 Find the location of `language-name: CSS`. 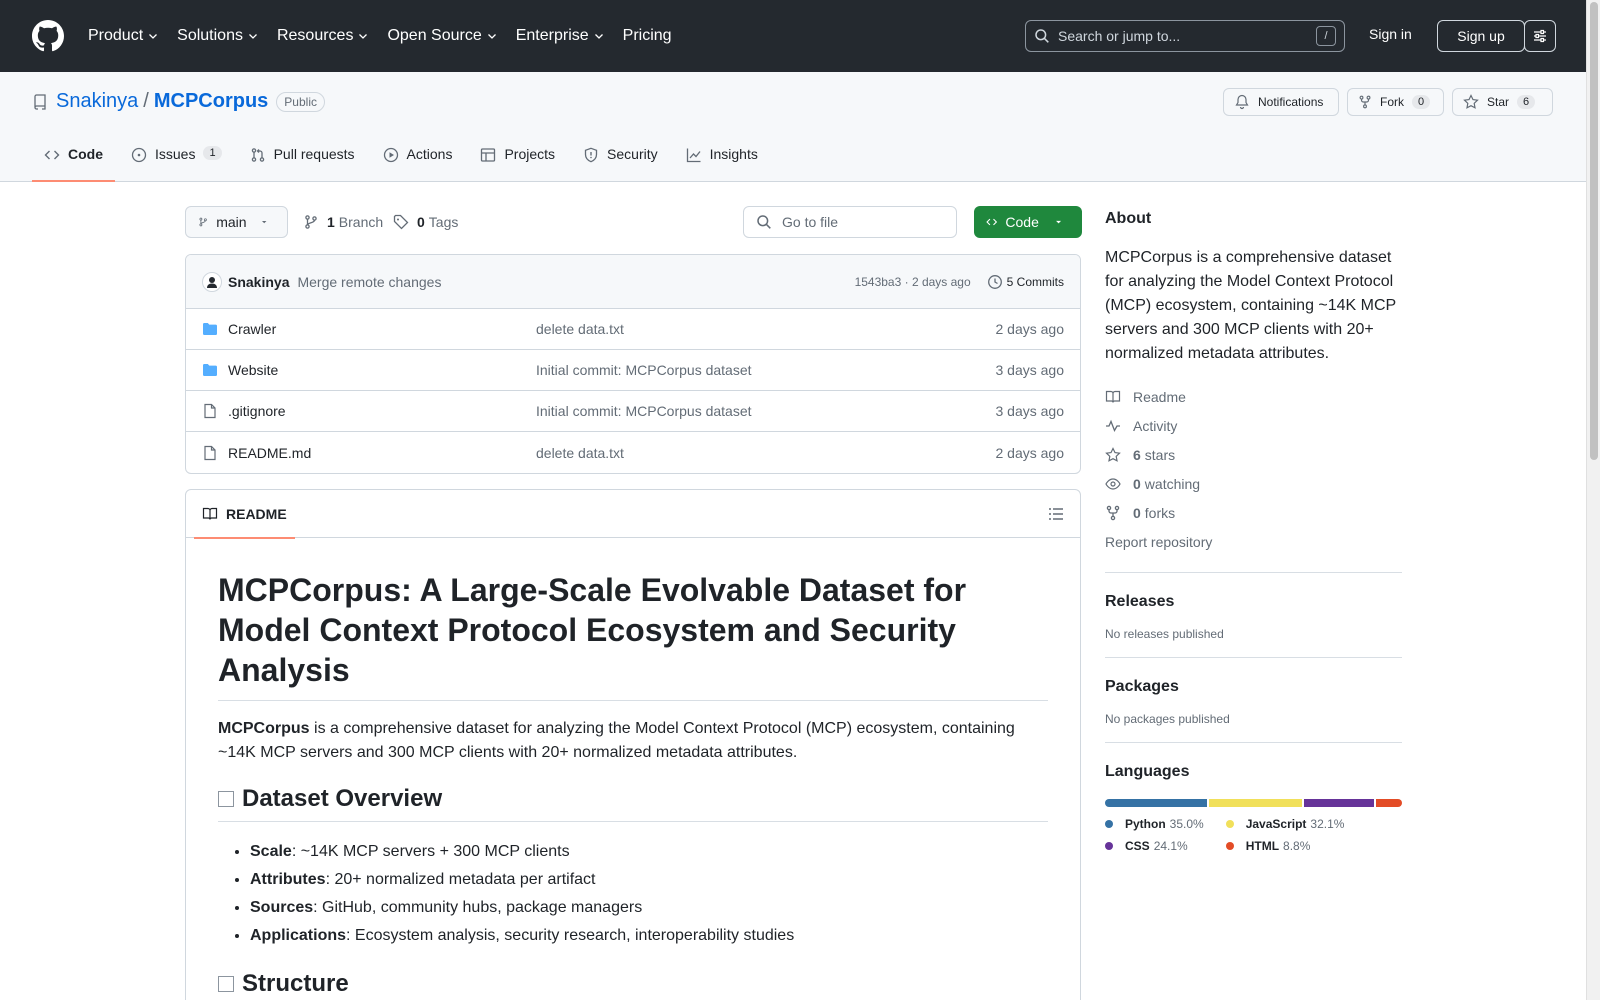

language-name: CSS is located at coordinates (1137, 846).